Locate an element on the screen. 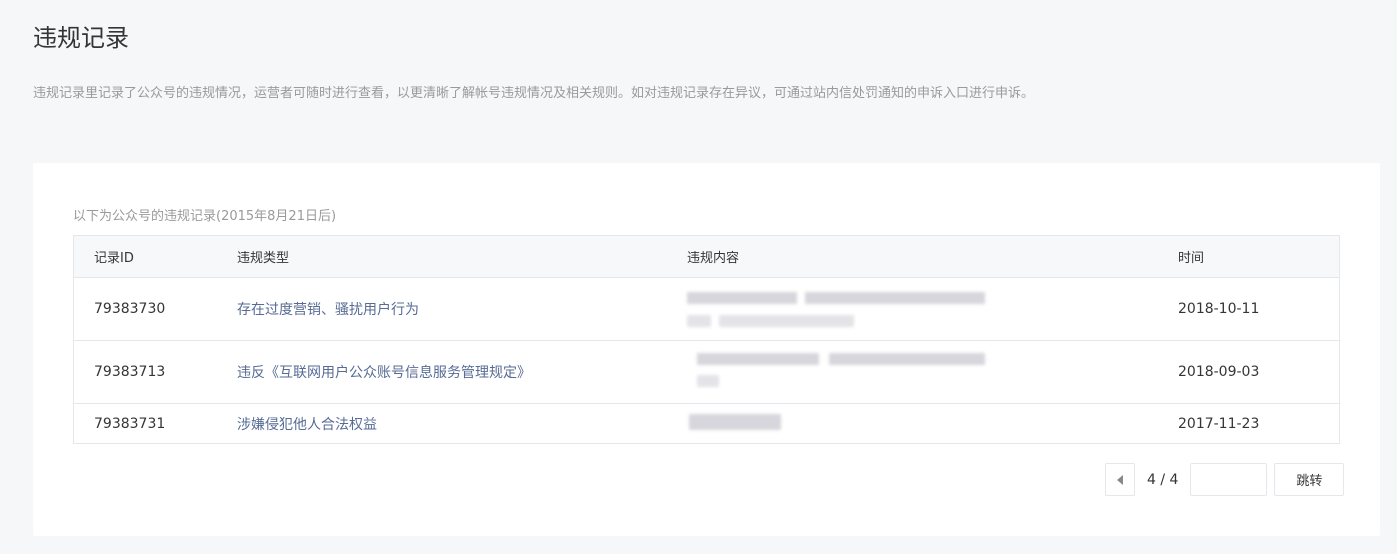 This screenshot has width=1397, height=554. violation-type-link: 违反《互联网用户公众账号信息服务管理规定》 is located at coordinates (384, 372).